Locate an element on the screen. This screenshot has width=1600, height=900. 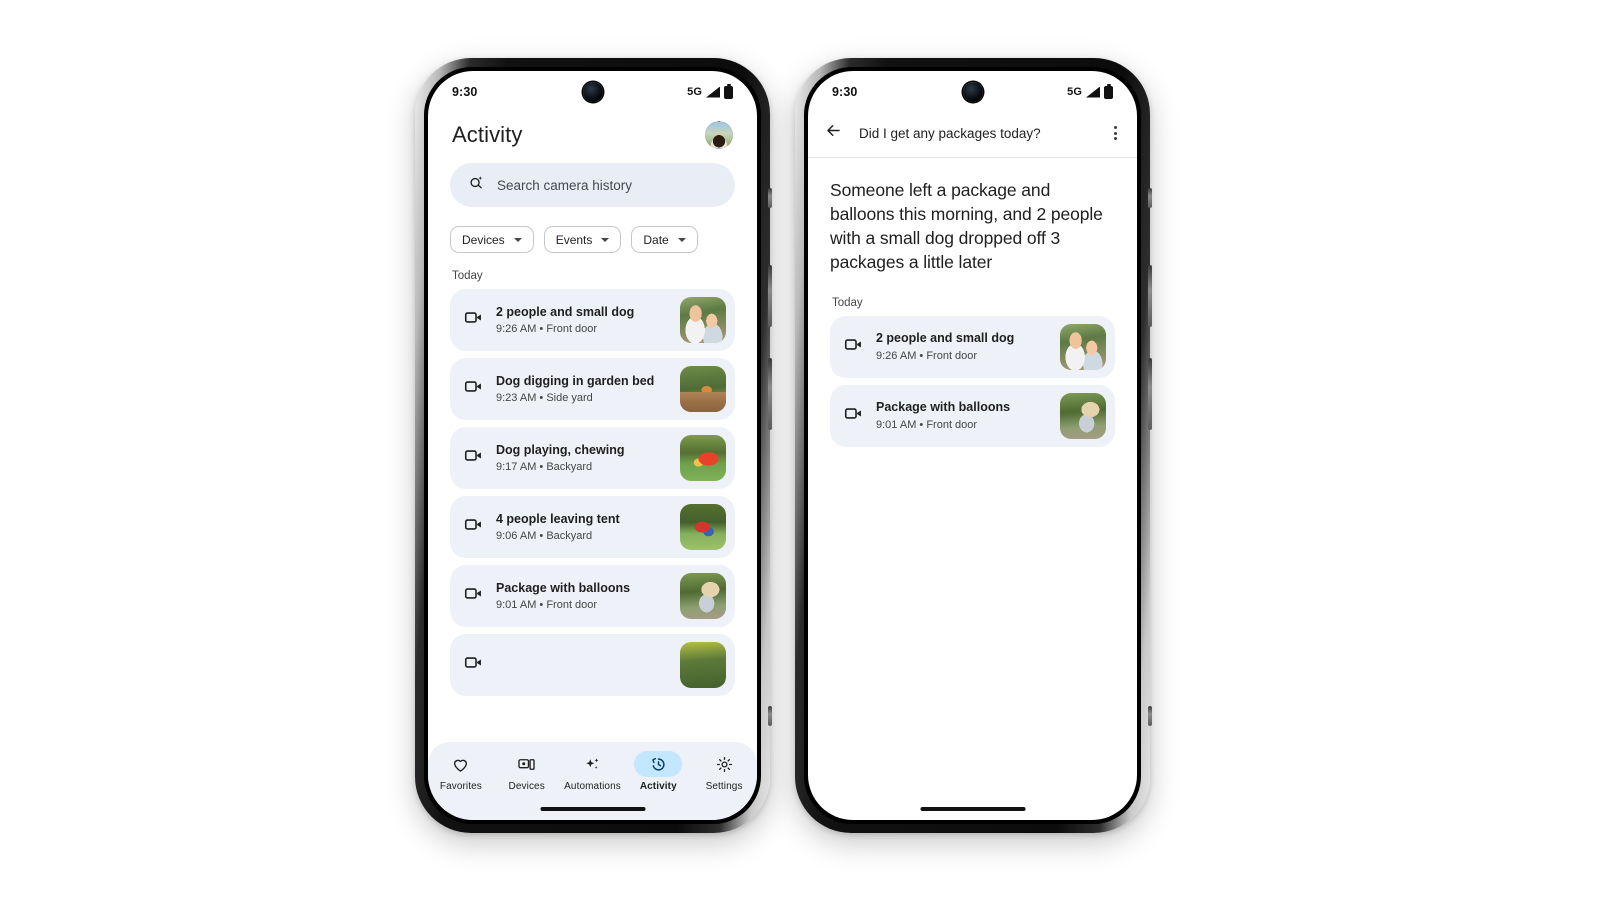
activity-card: 4 people leaving tent 9:06 AM • Backyard is located at coordinates (592, 527).